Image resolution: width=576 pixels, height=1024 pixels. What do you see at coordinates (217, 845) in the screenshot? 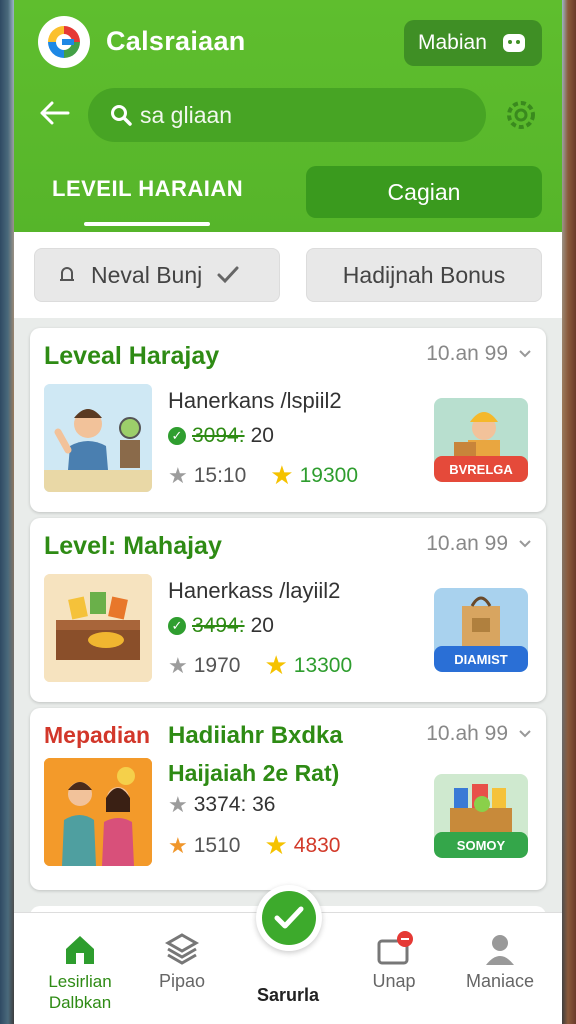
I see `stat-value: 1510` at bounding box center [217, 845].